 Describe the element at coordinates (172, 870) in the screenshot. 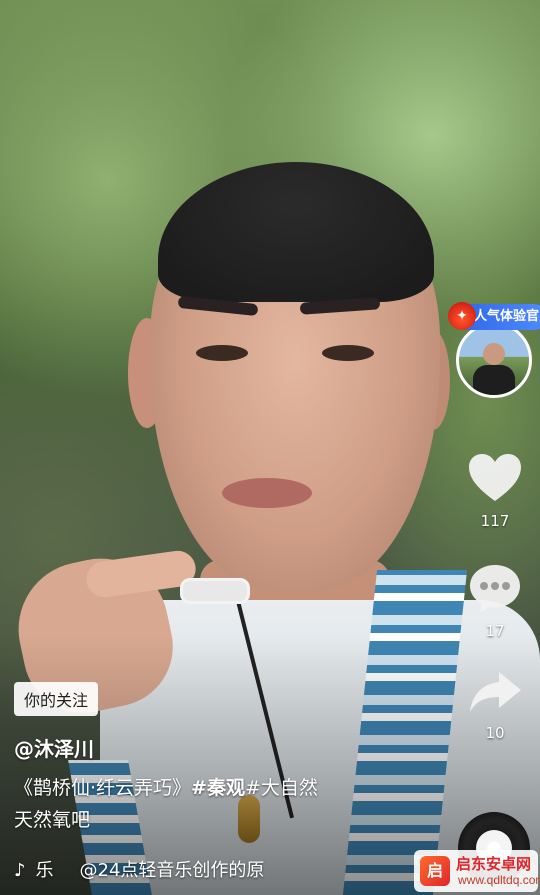

I see `music-title: @24点轻音乐创作的原` at that location.